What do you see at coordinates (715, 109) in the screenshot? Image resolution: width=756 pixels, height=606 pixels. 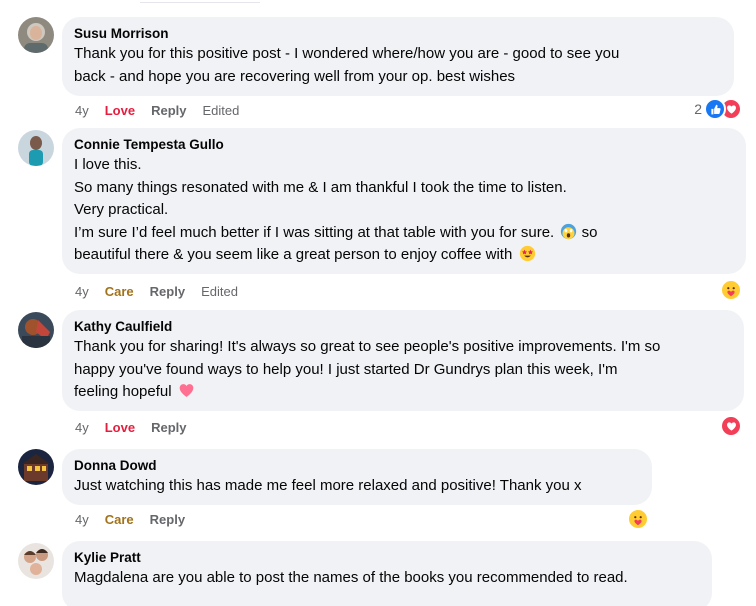 I see `like-icon` at bounding box center [715, 109].